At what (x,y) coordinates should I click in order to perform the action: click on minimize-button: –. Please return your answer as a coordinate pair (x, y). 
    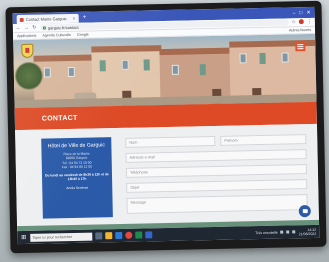
    Looking at the image, I should click on (294, 13).